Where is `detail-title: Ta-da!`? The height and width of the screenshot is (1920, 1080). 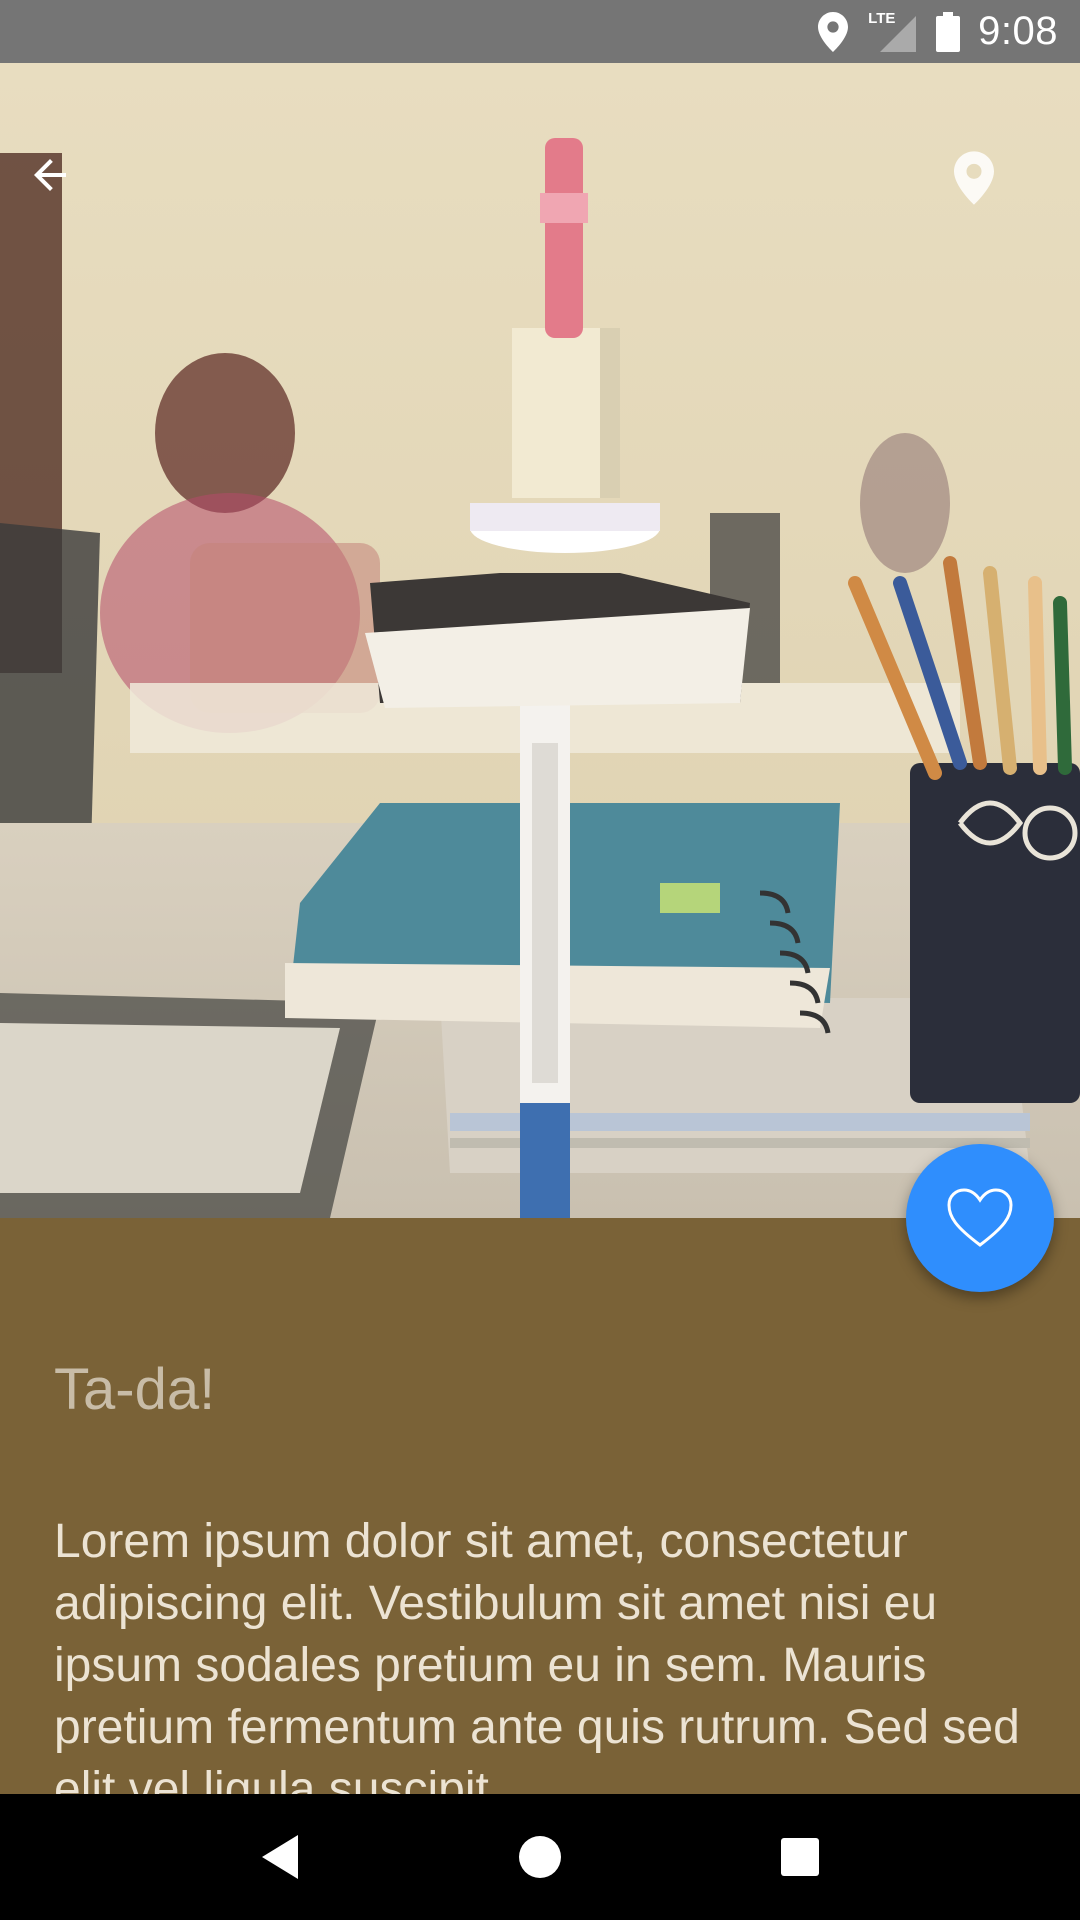 detail-title: Ta-da! is located at coordinates (135, 1389).